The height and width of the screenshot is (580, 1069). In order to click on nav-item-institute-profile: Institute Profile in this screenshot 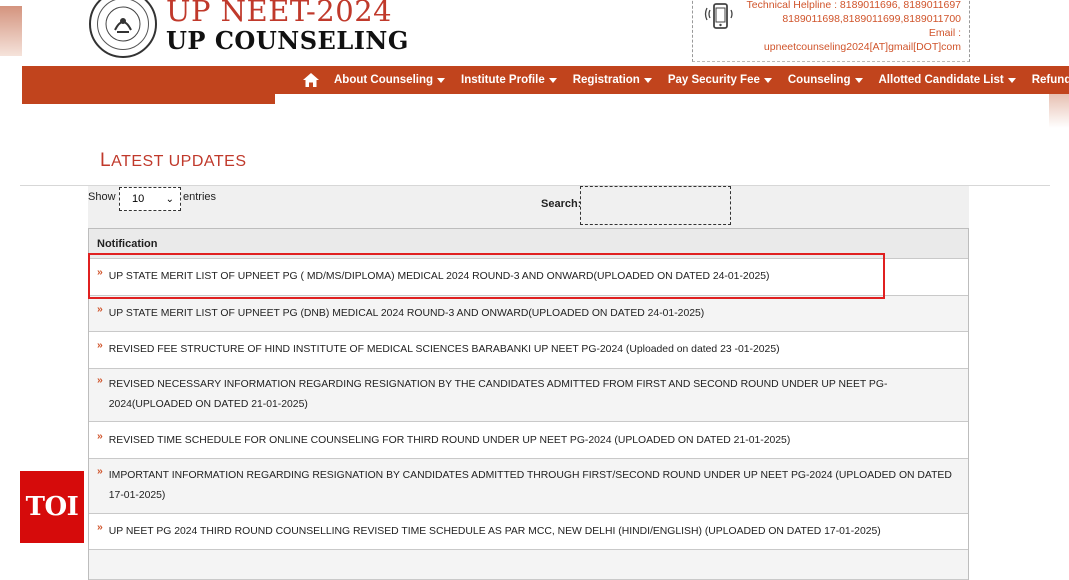, I will do `click(509, 80)`.